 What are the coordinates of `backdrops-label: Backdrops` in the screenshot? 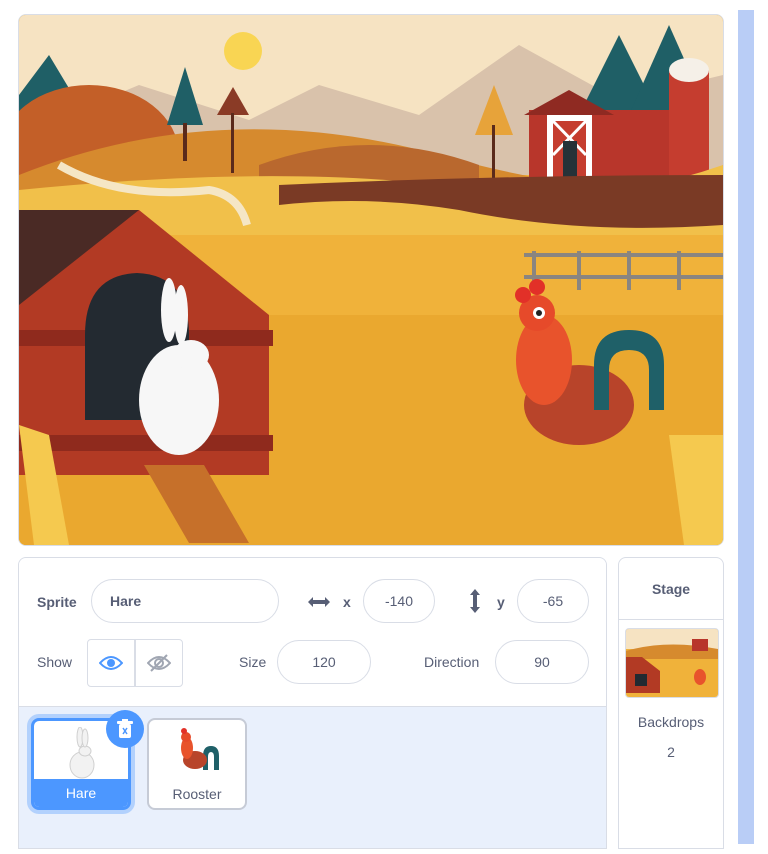 It's located at (671, 722).